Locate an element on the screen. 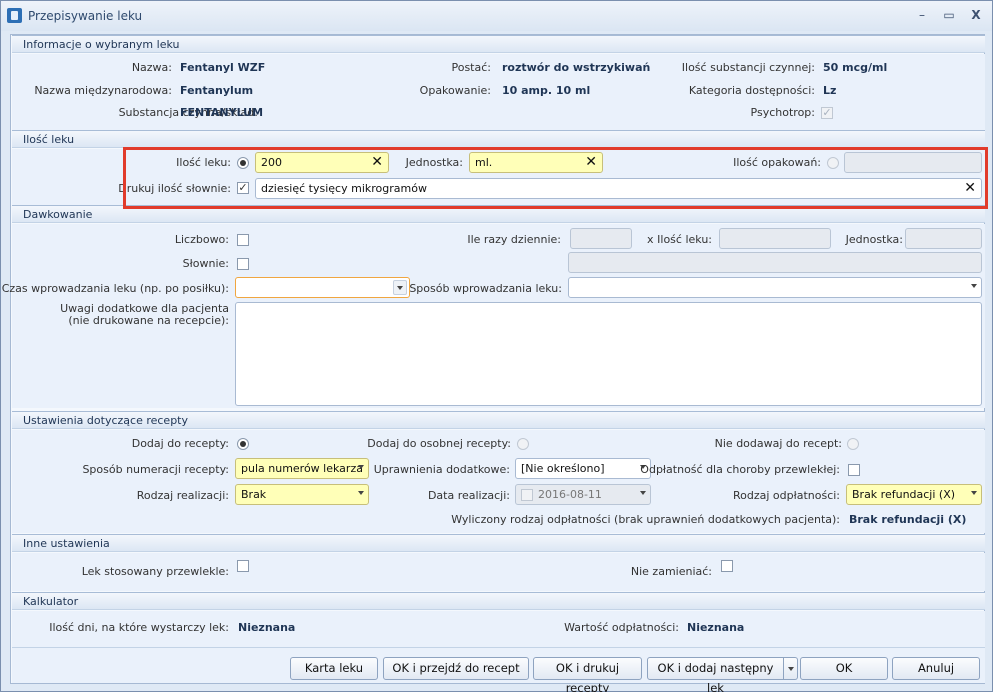 The height and width of the screenshot is (692, 993). highlight-box is located at coordinates (555, 178).